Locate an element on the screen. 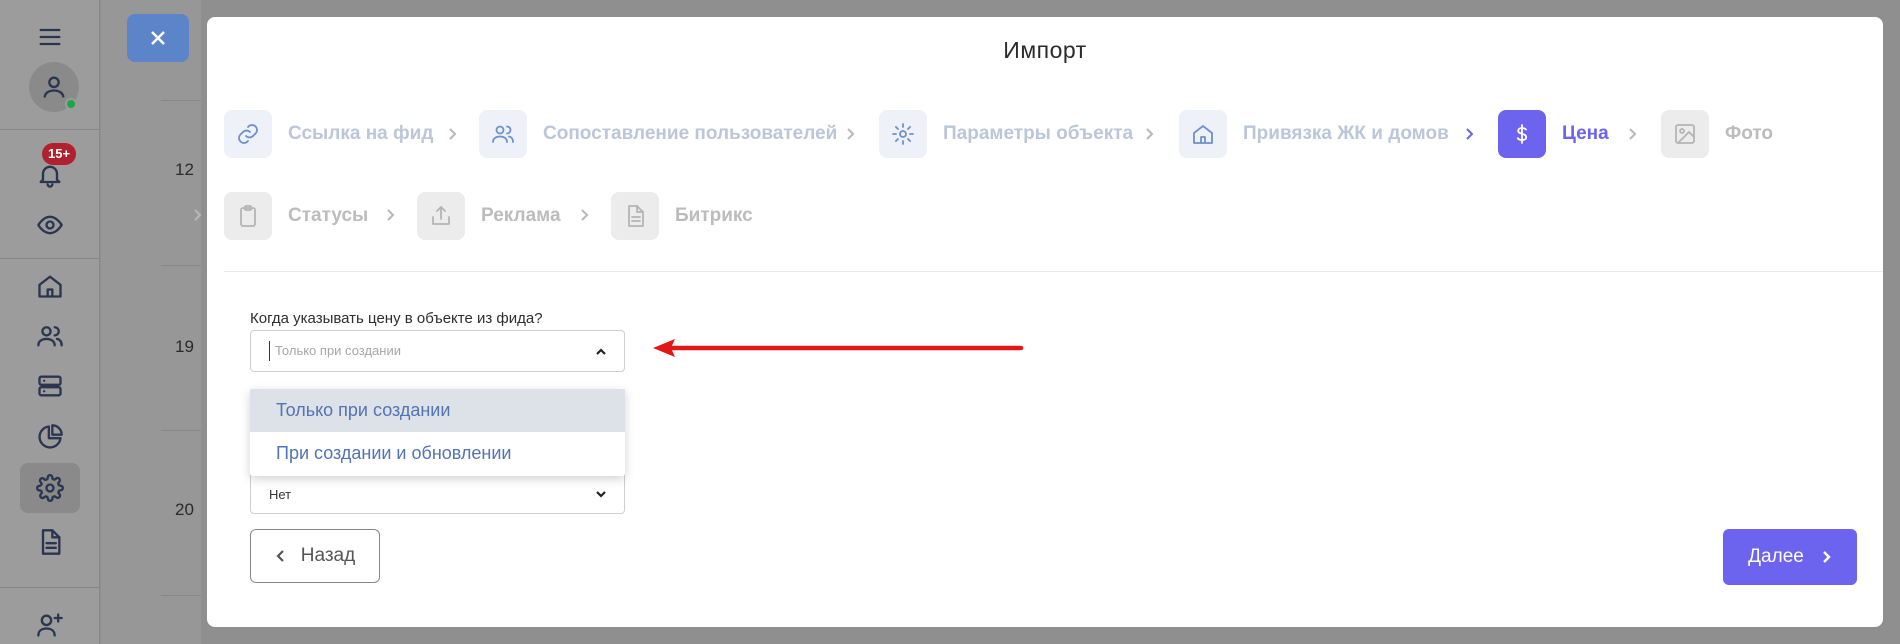 The image size is (1900, 644). price-field-label: Когда указывать цену в объекте из фида? is located at coordinates (396, 318).